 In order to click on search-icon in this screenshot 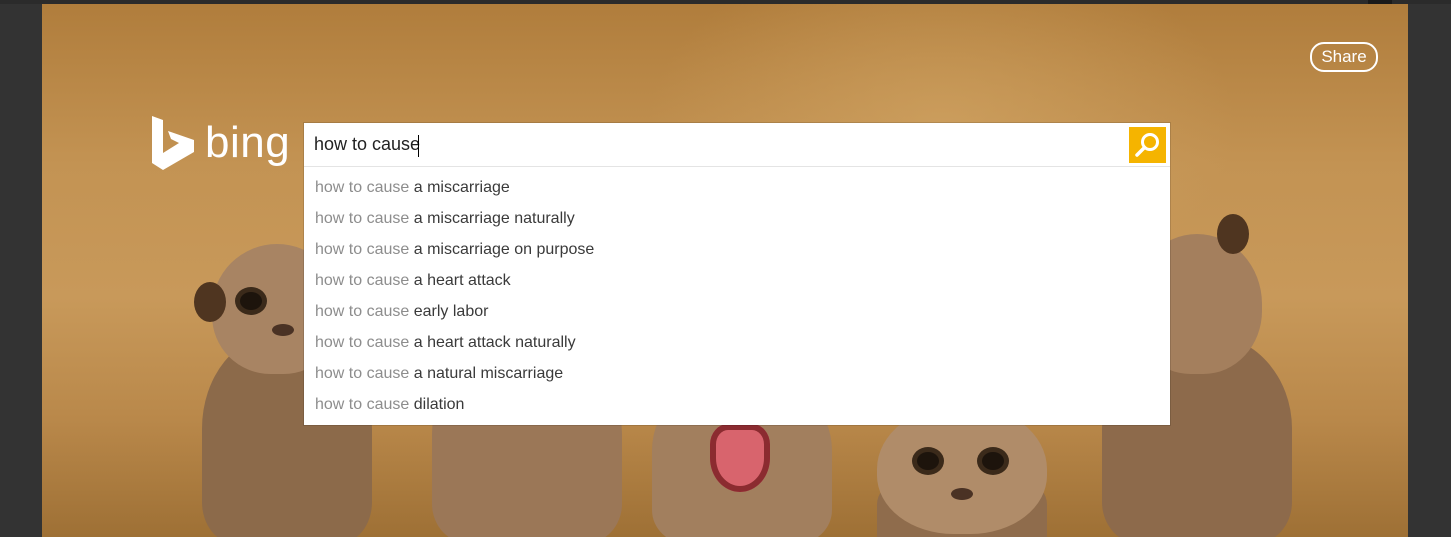, I will do `click(1147, 145)`.